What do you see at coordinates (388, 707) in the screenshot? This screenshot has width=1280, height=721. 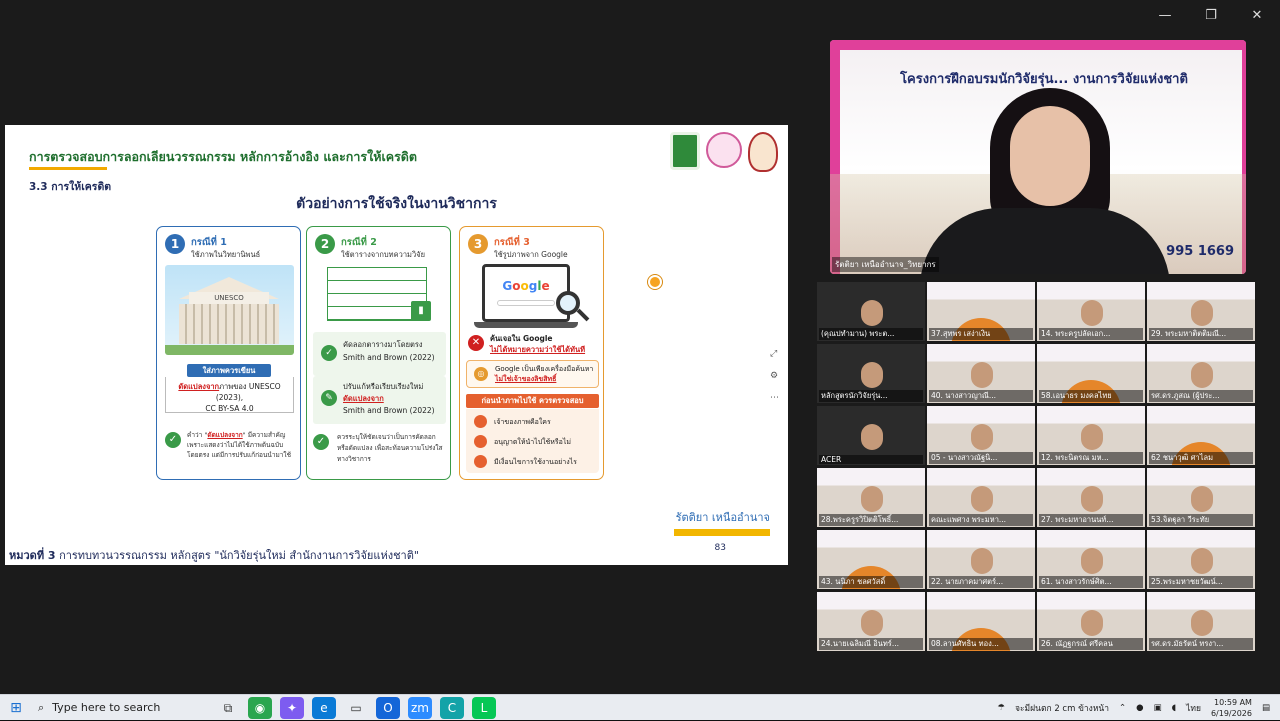 I see `outlook-icon: O` at bounding box center [388, 707].